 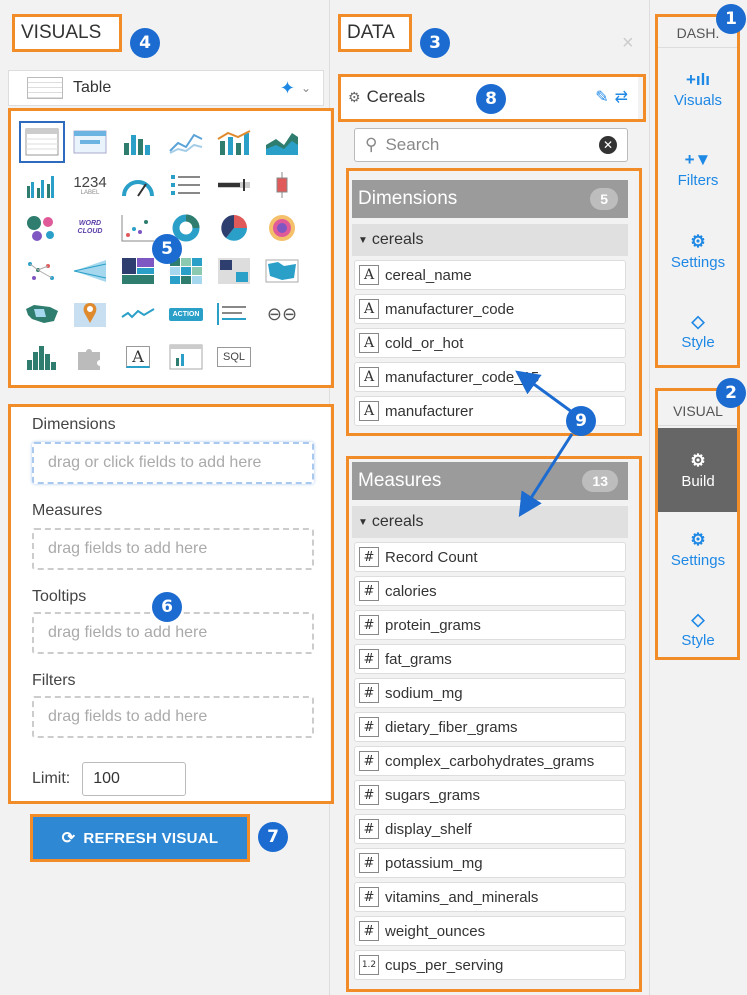 I want to click on data-title: DATA, so click(x=375, y=33).